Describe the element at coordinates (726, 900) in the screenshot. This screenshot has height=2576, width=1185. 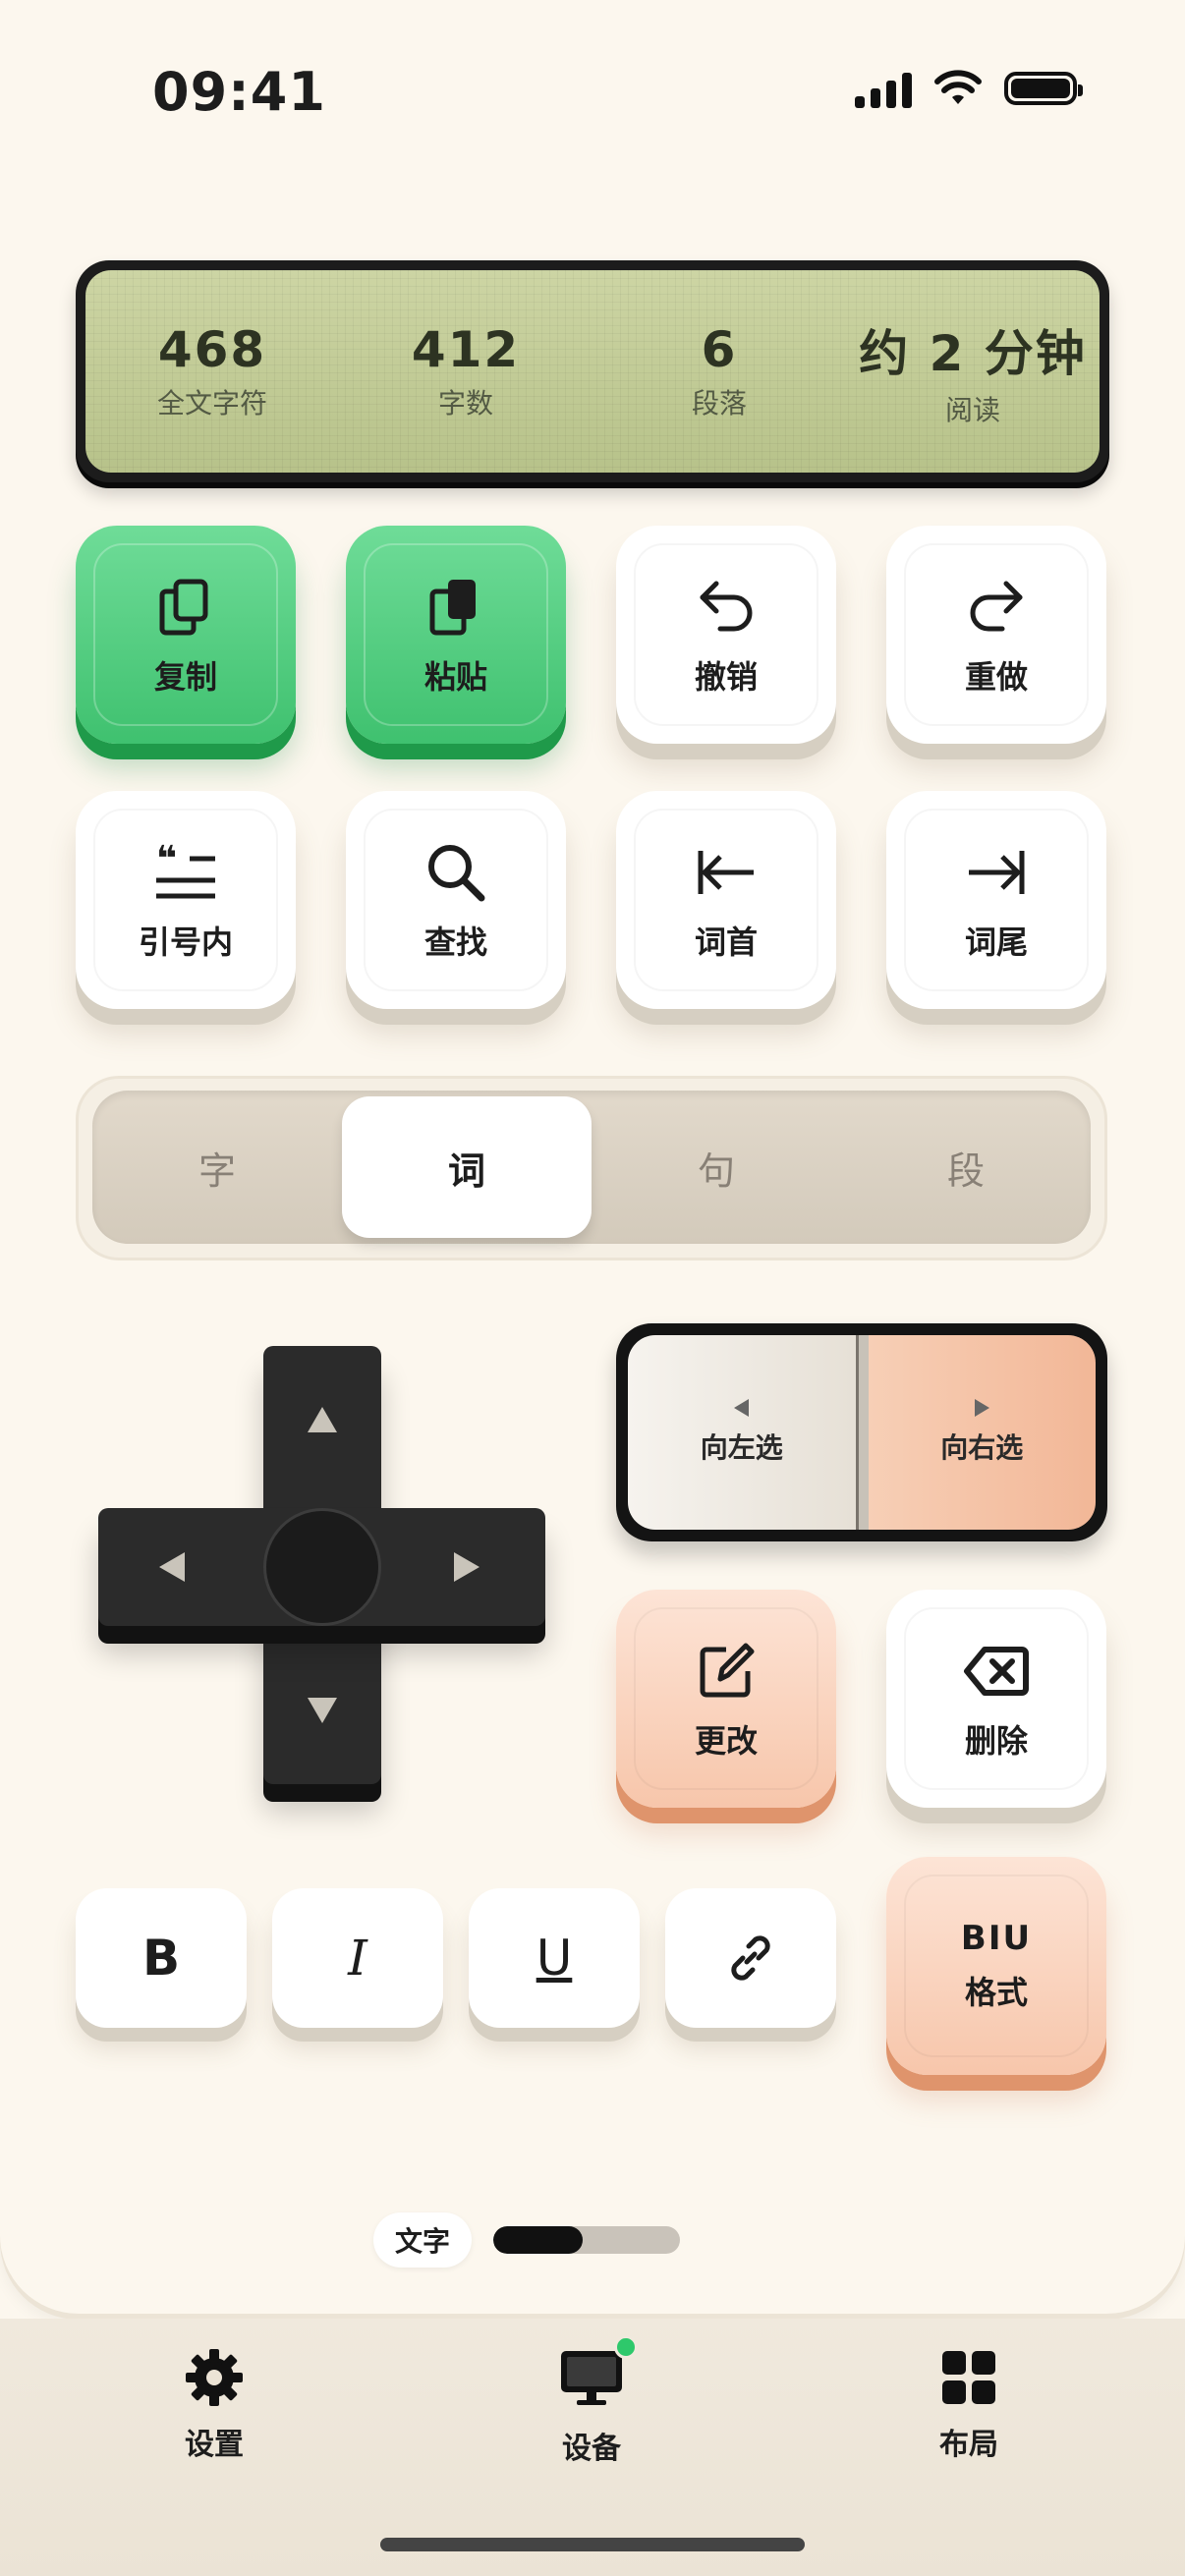
I see `word-start-button: 词首` at that location.